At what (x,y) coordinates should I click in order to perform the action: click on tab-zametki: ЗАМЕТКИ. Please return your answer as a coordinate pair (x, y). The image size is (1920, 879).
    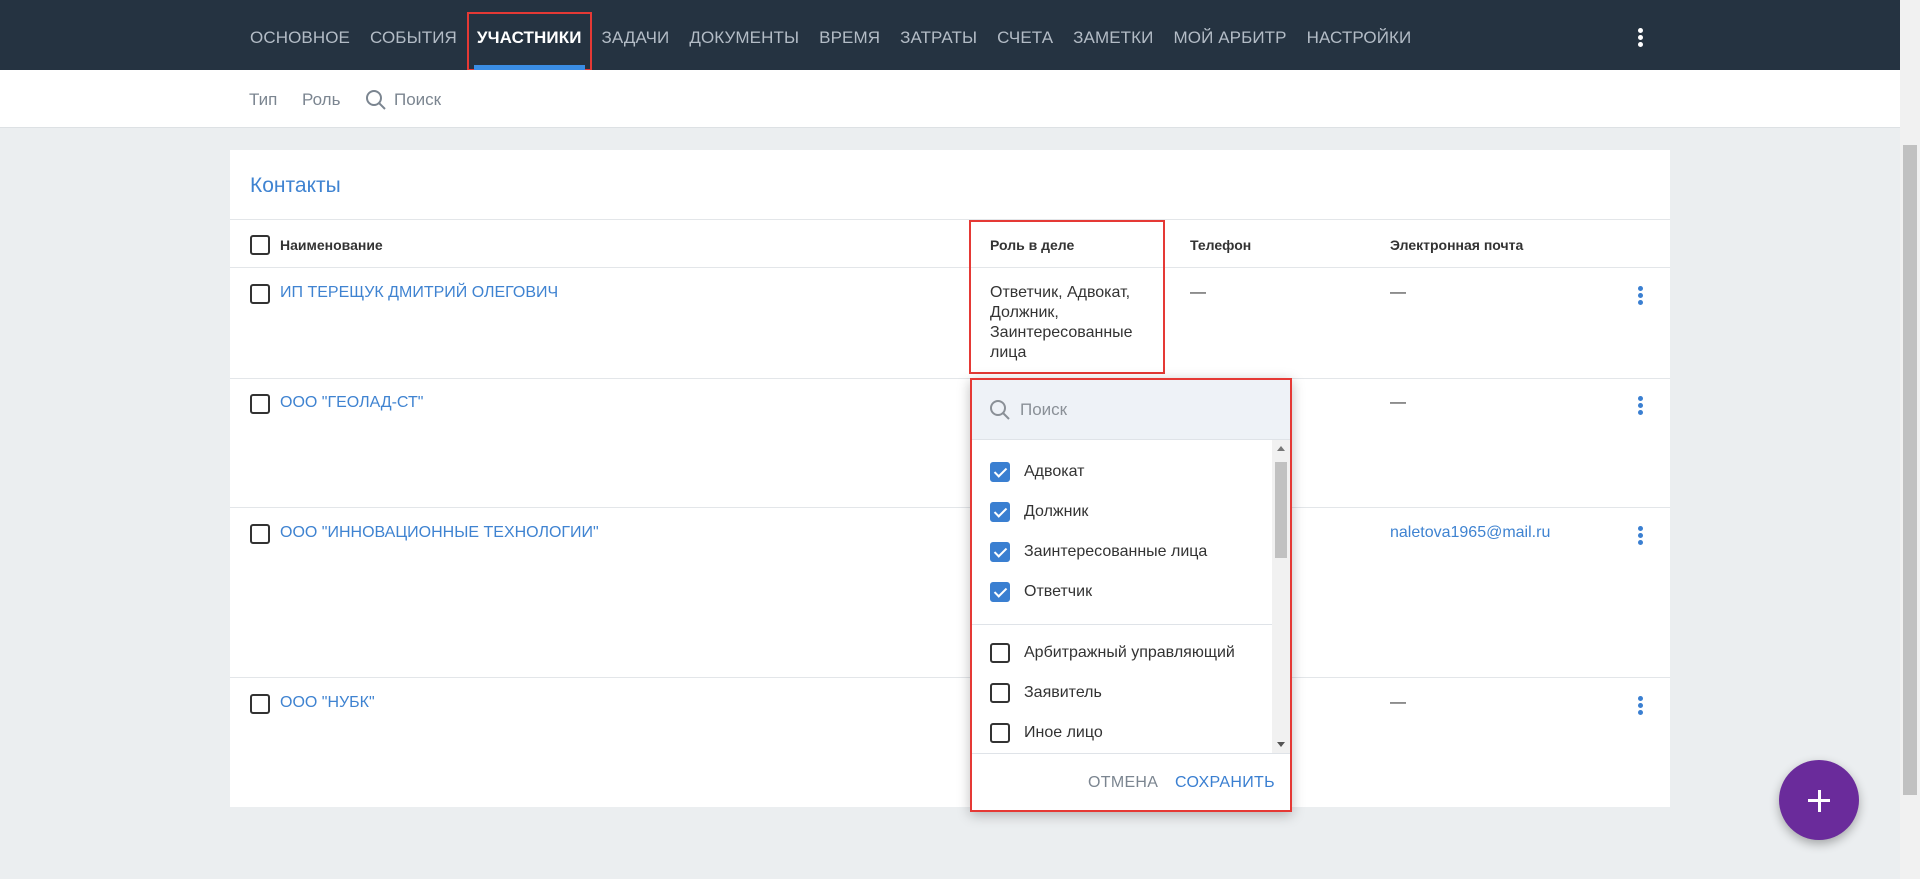
    Looking at the image, I should click on (1113, 35).